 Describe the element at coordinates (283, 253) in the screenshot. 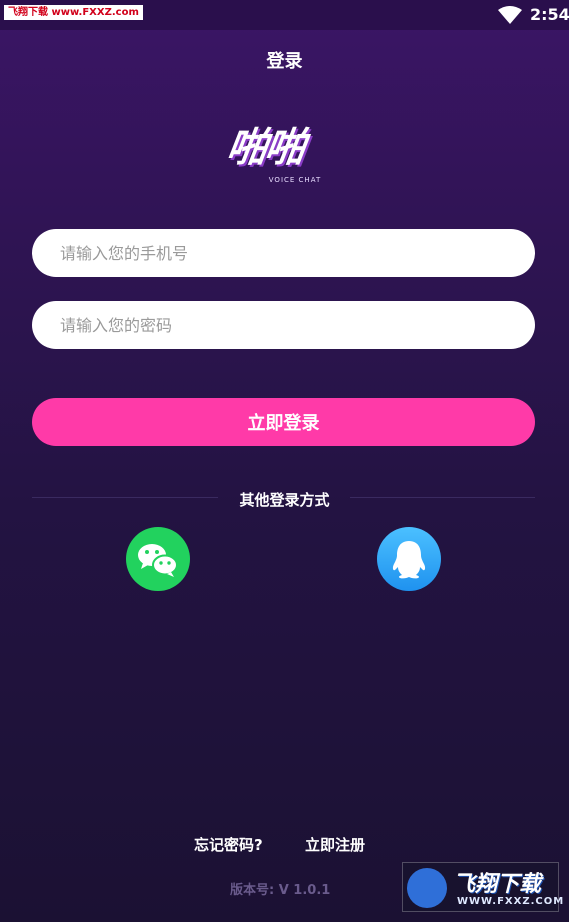

I see `phone-input` at that location.